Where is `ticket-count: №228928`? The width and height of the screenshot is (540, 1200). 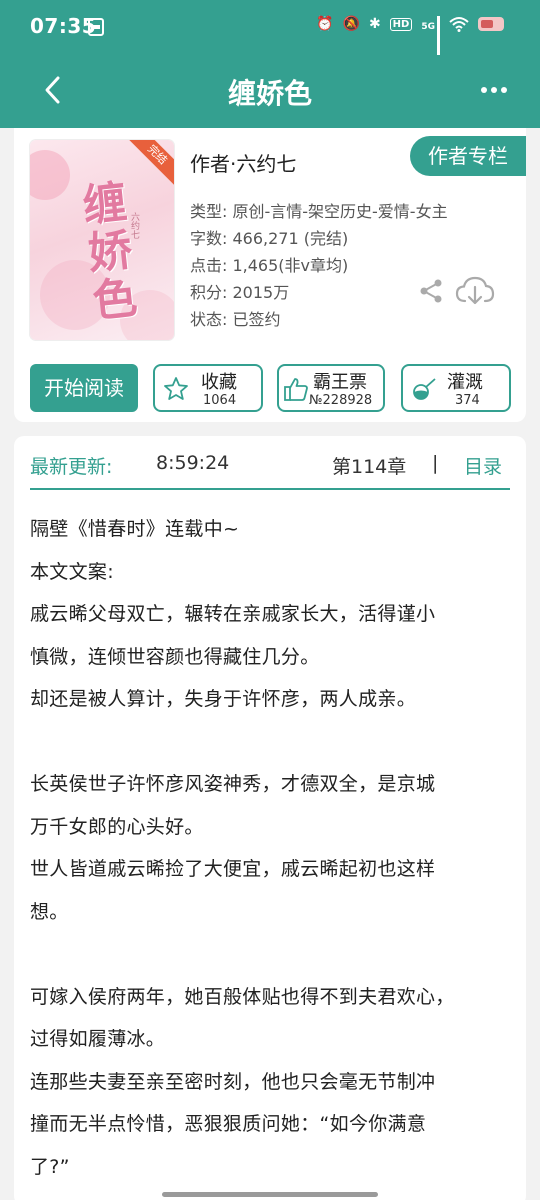
ticket-count: №228928 is located at coordinates (341, 400).